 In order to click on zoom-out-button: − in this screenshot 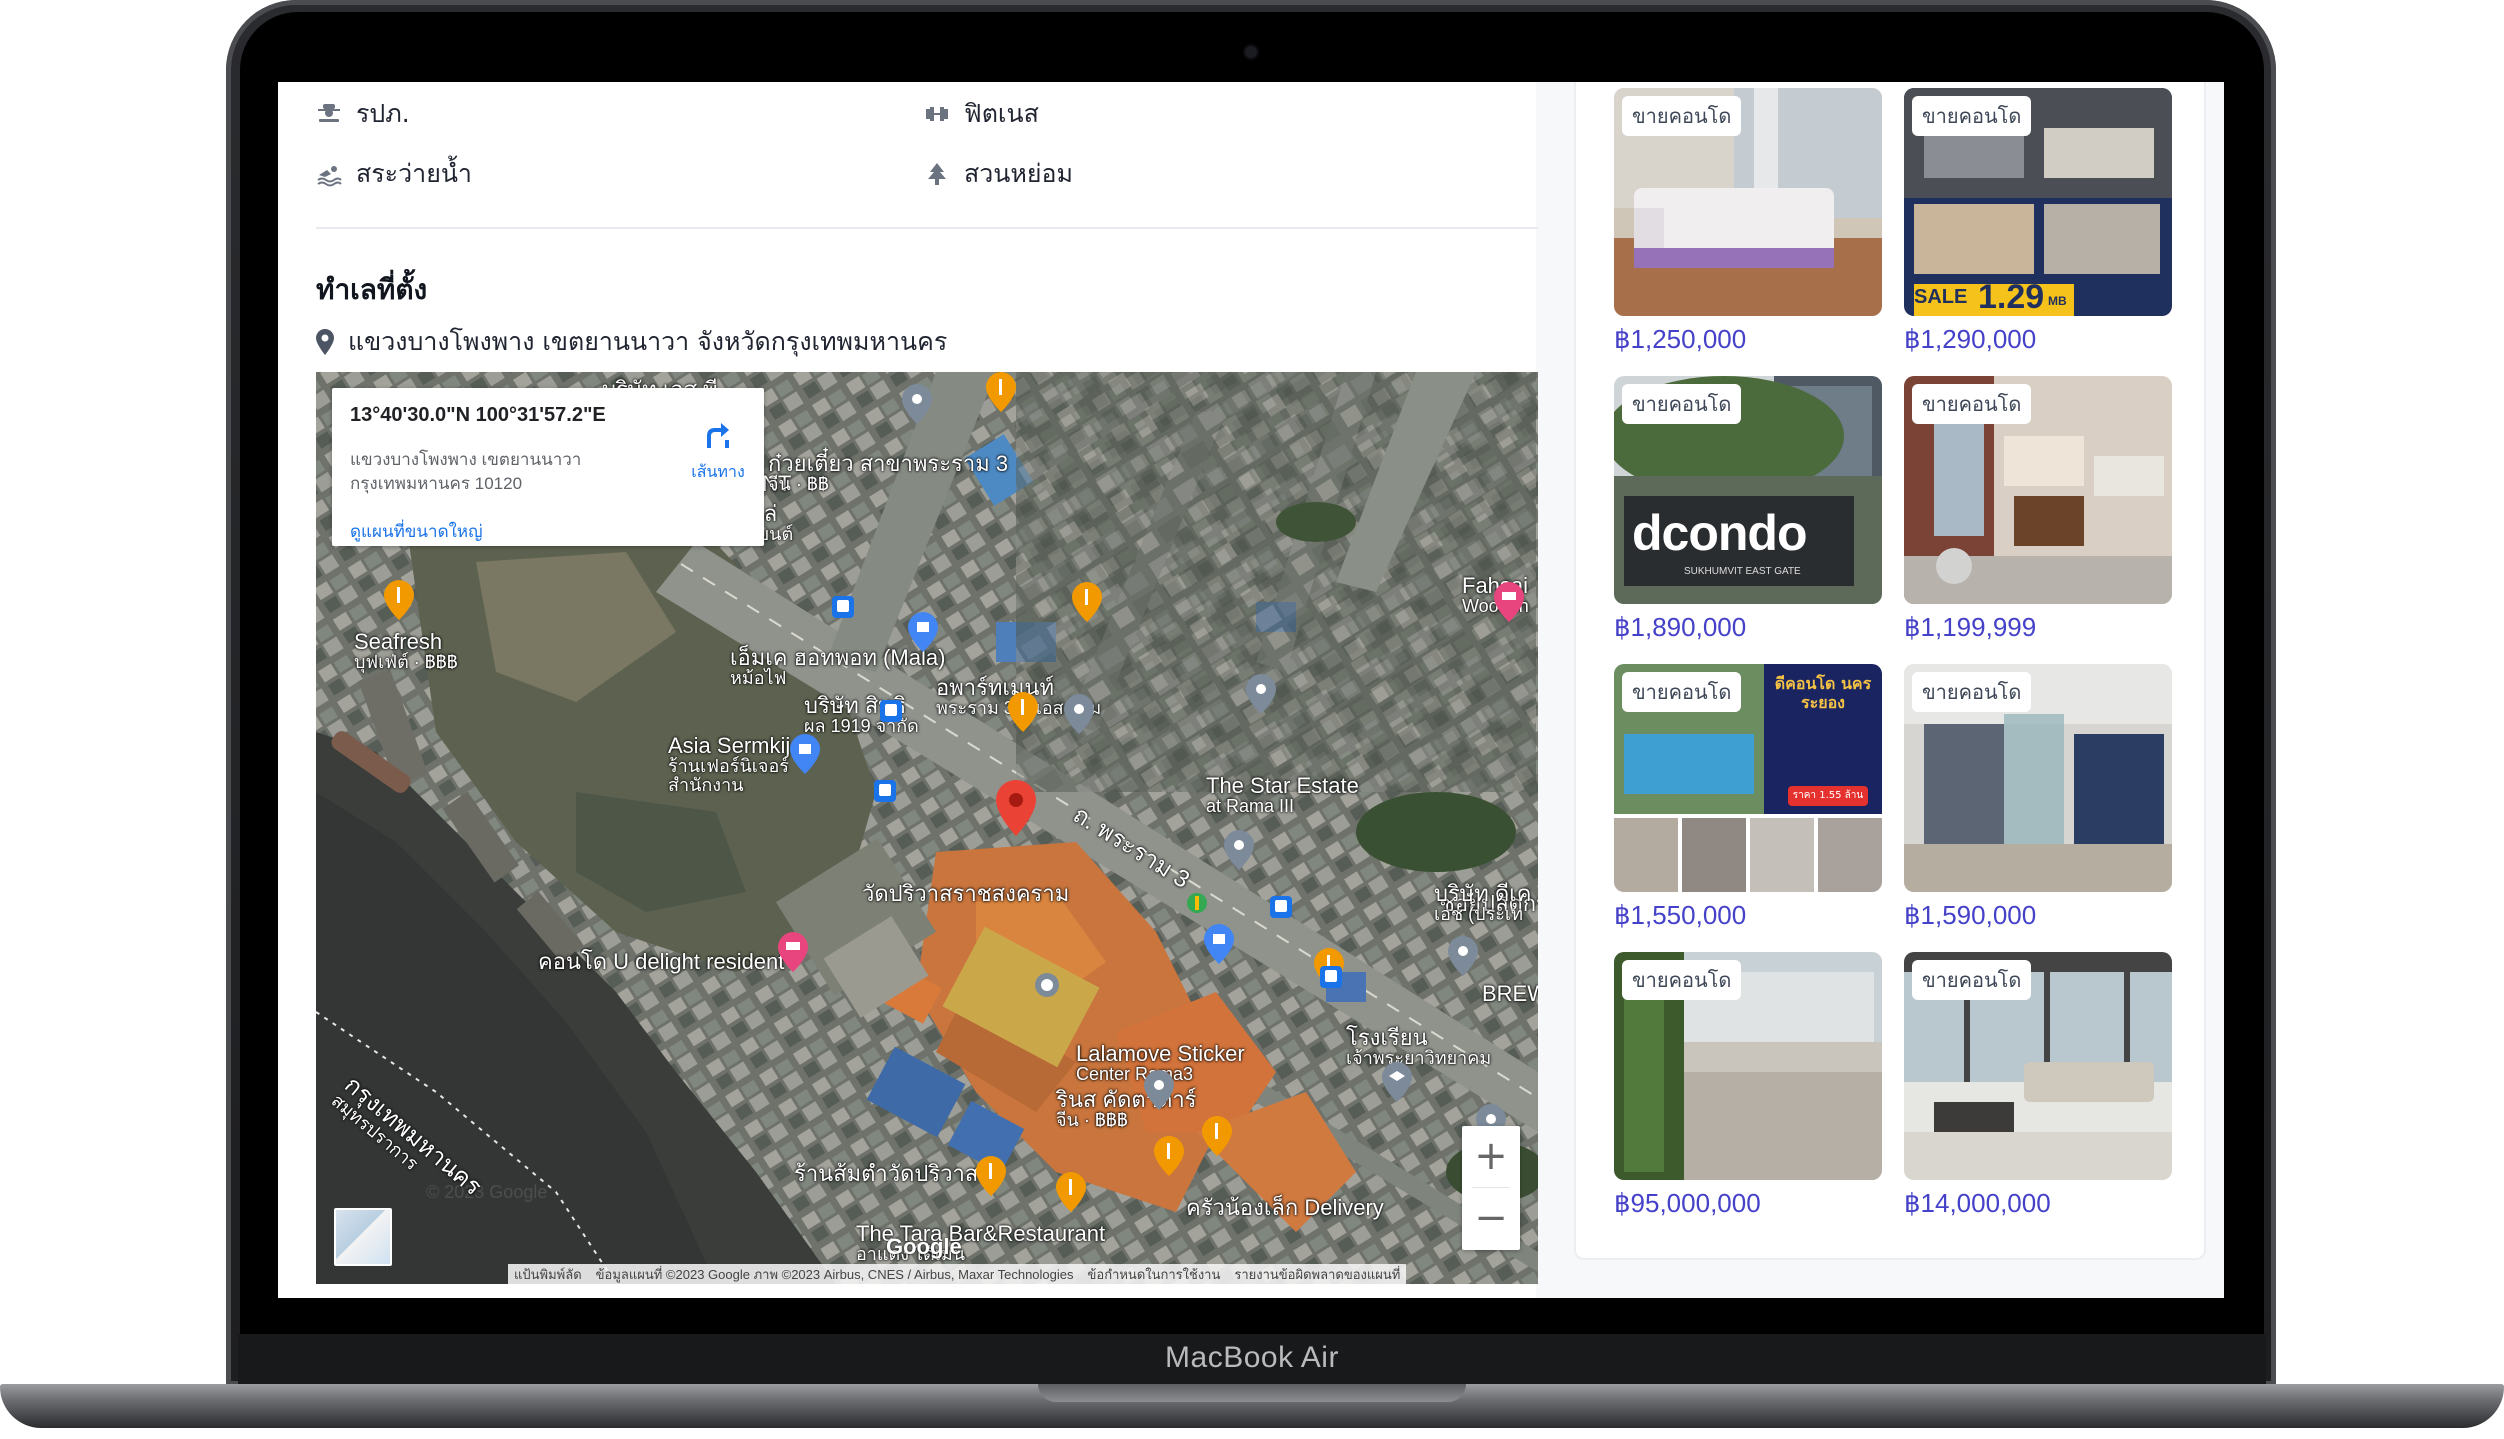, I will do `click(1491, 1218)`.